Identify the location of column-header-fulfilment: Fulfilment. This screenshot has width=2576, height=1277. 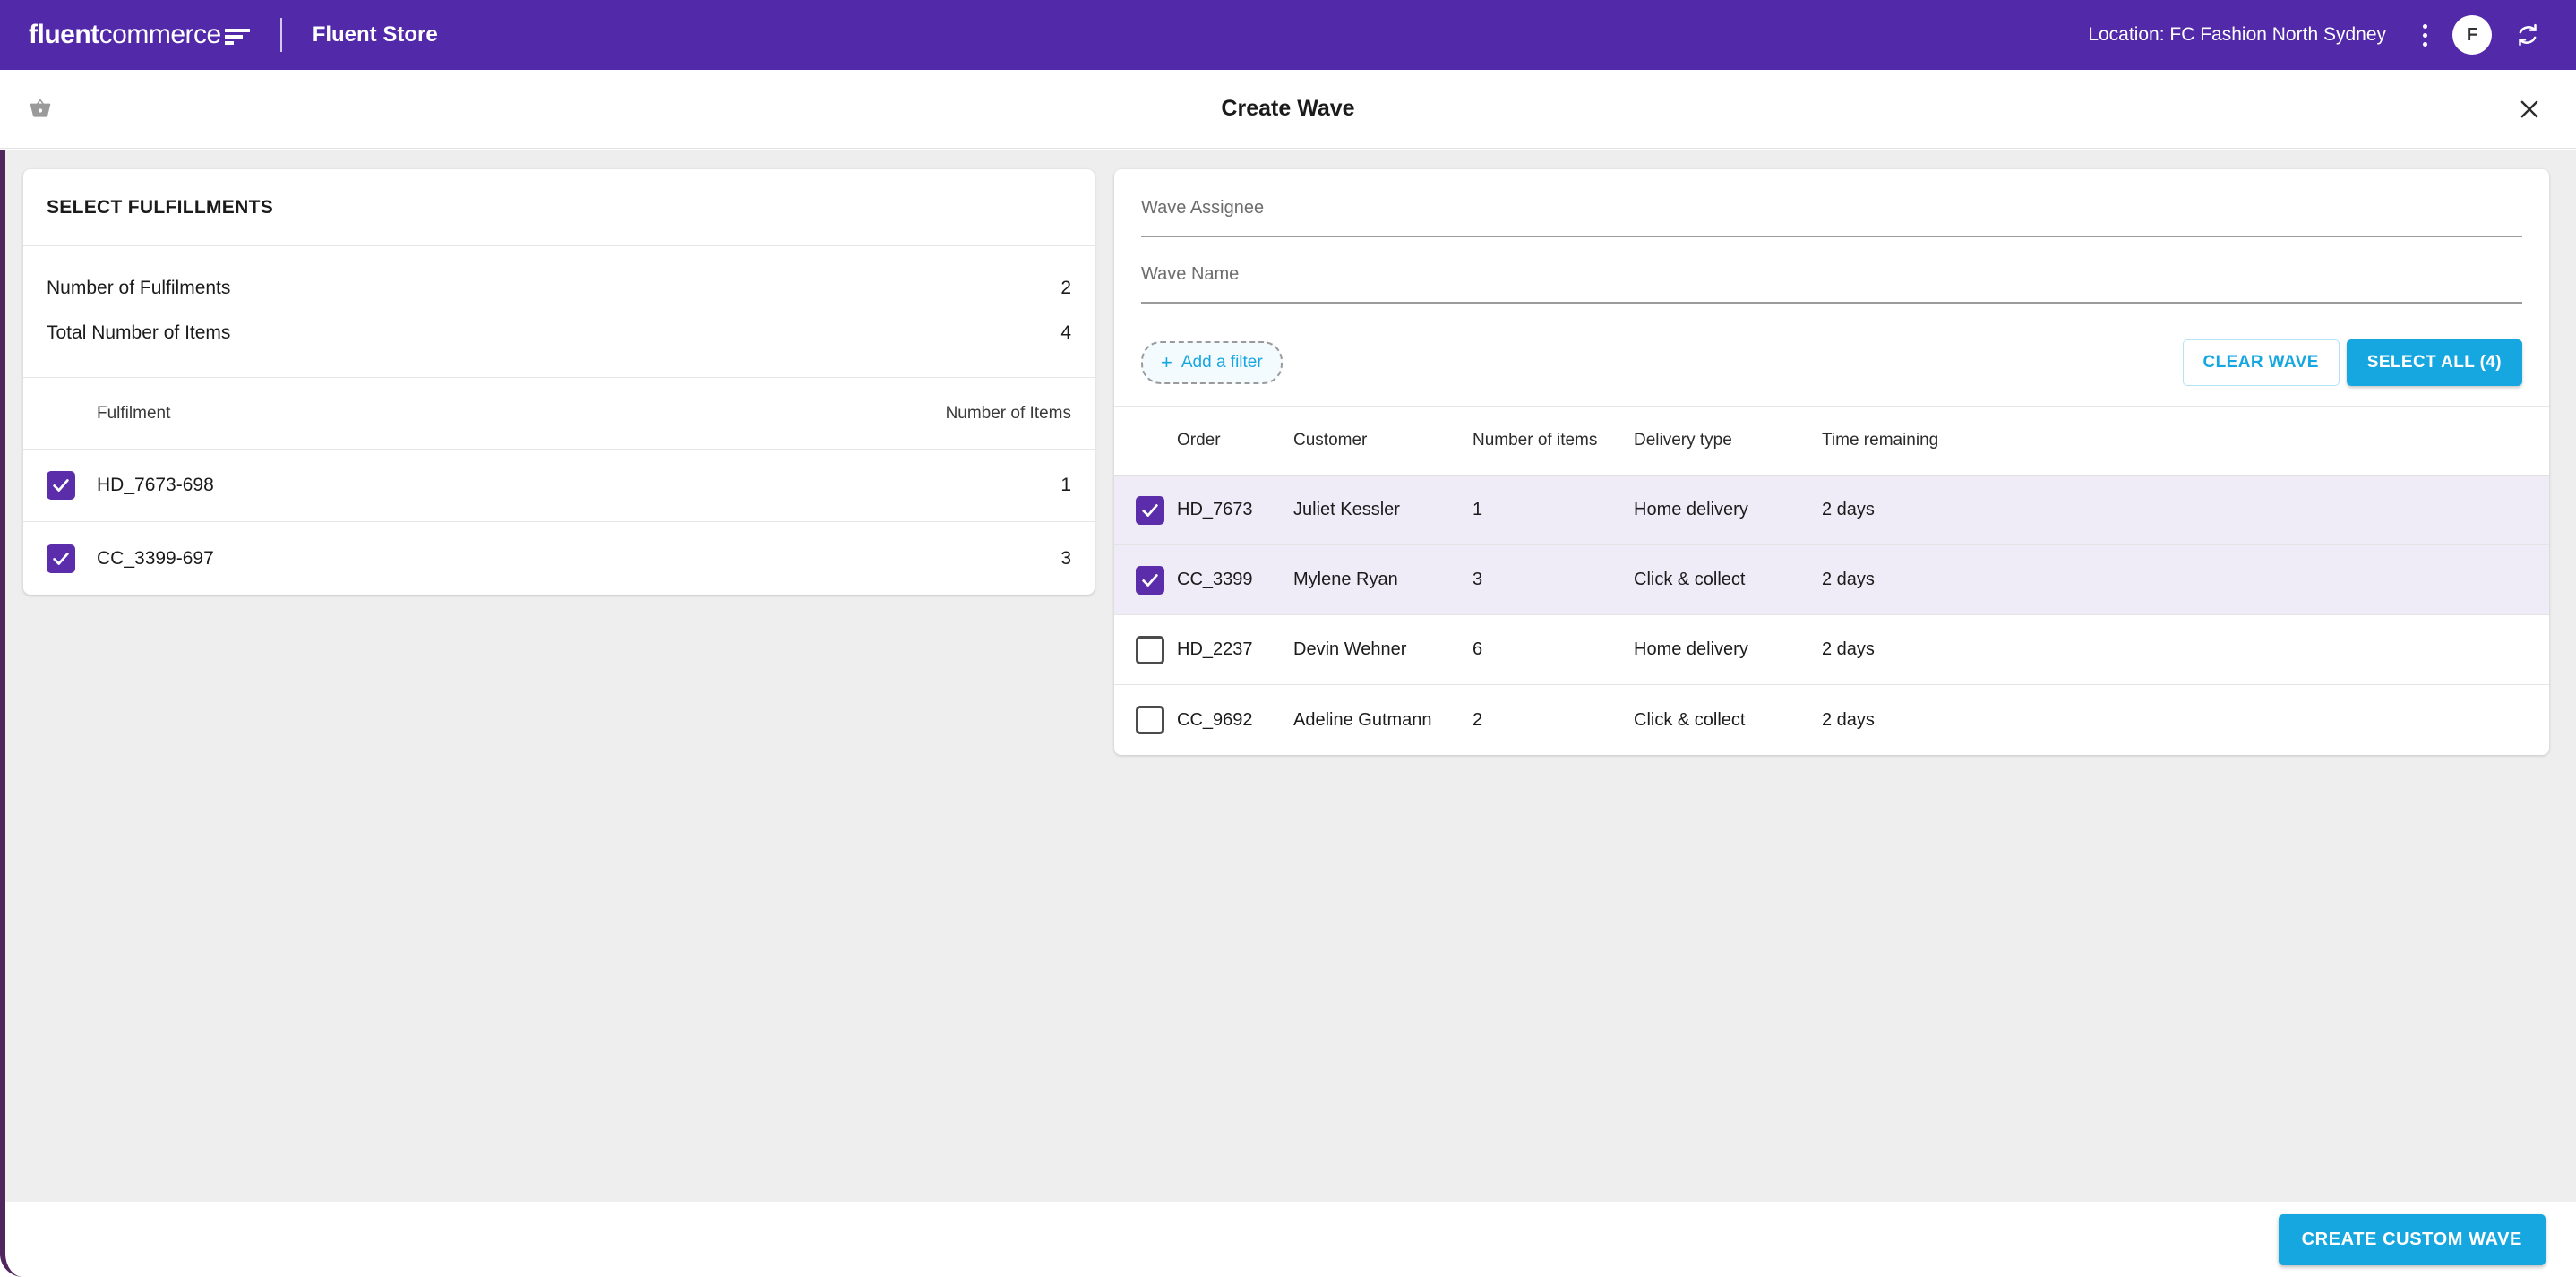
(134, 413).